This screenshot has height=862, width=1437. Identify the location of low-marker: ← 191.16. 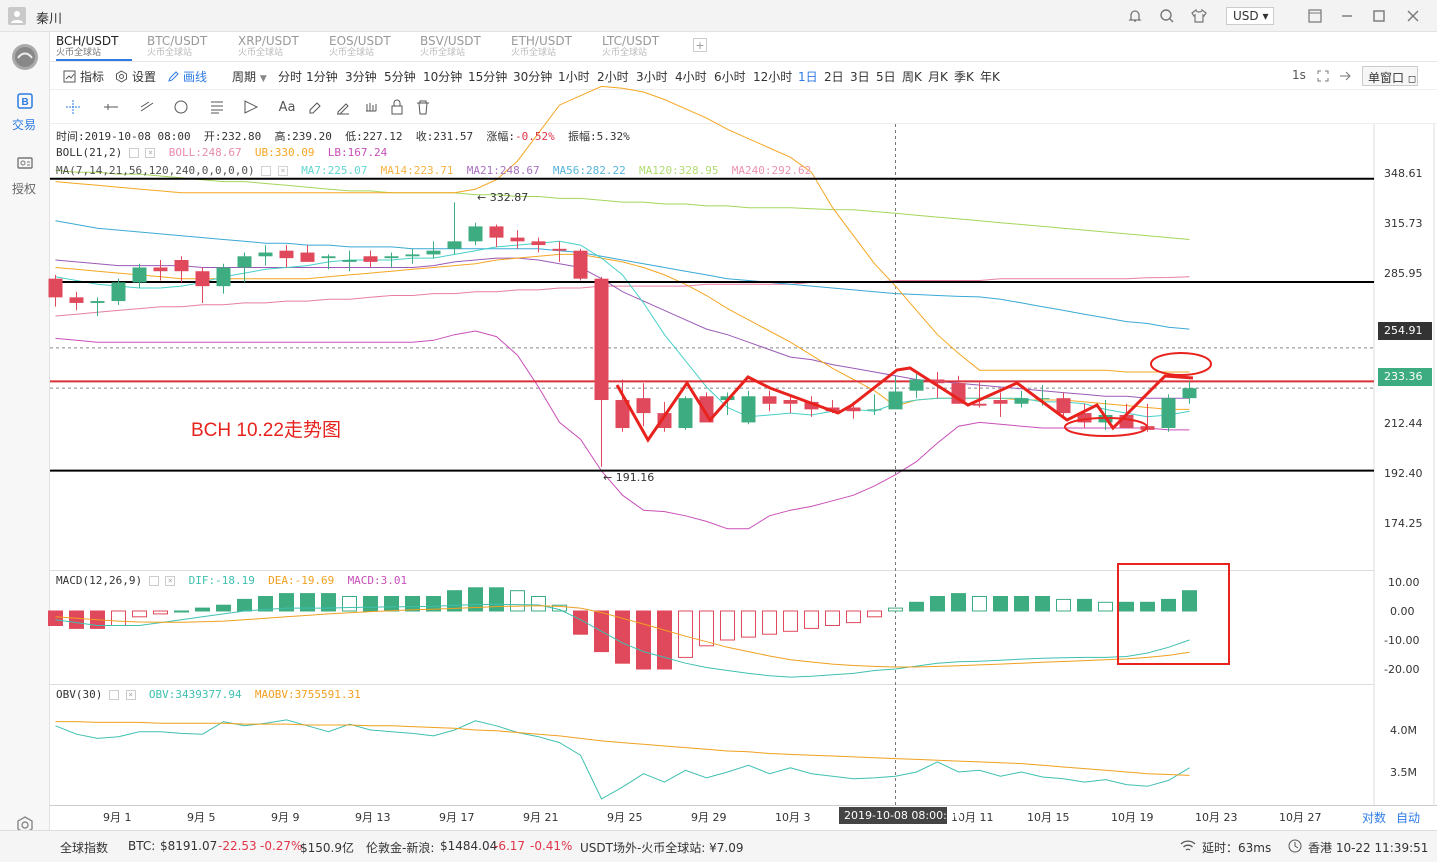
(629, 477).